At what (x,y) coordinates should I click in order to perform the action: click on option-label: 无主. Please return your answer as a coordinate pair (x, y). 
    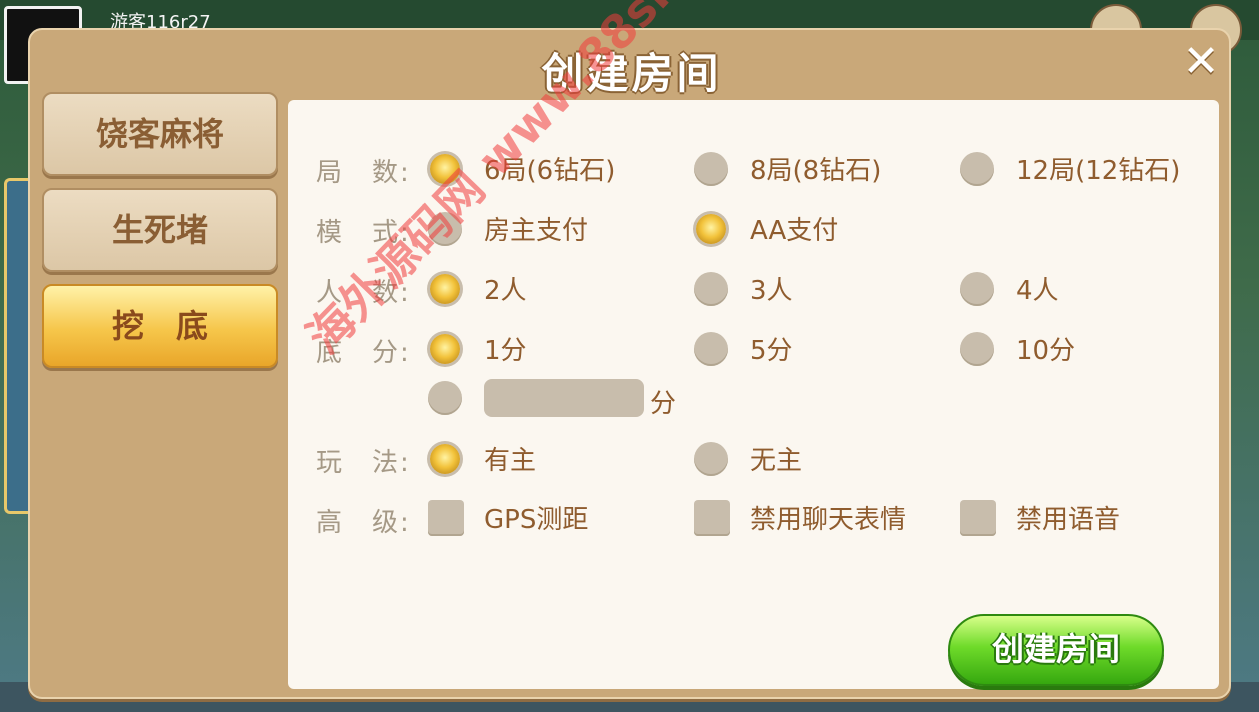
    Looking at the image, I should click on (776, 461).